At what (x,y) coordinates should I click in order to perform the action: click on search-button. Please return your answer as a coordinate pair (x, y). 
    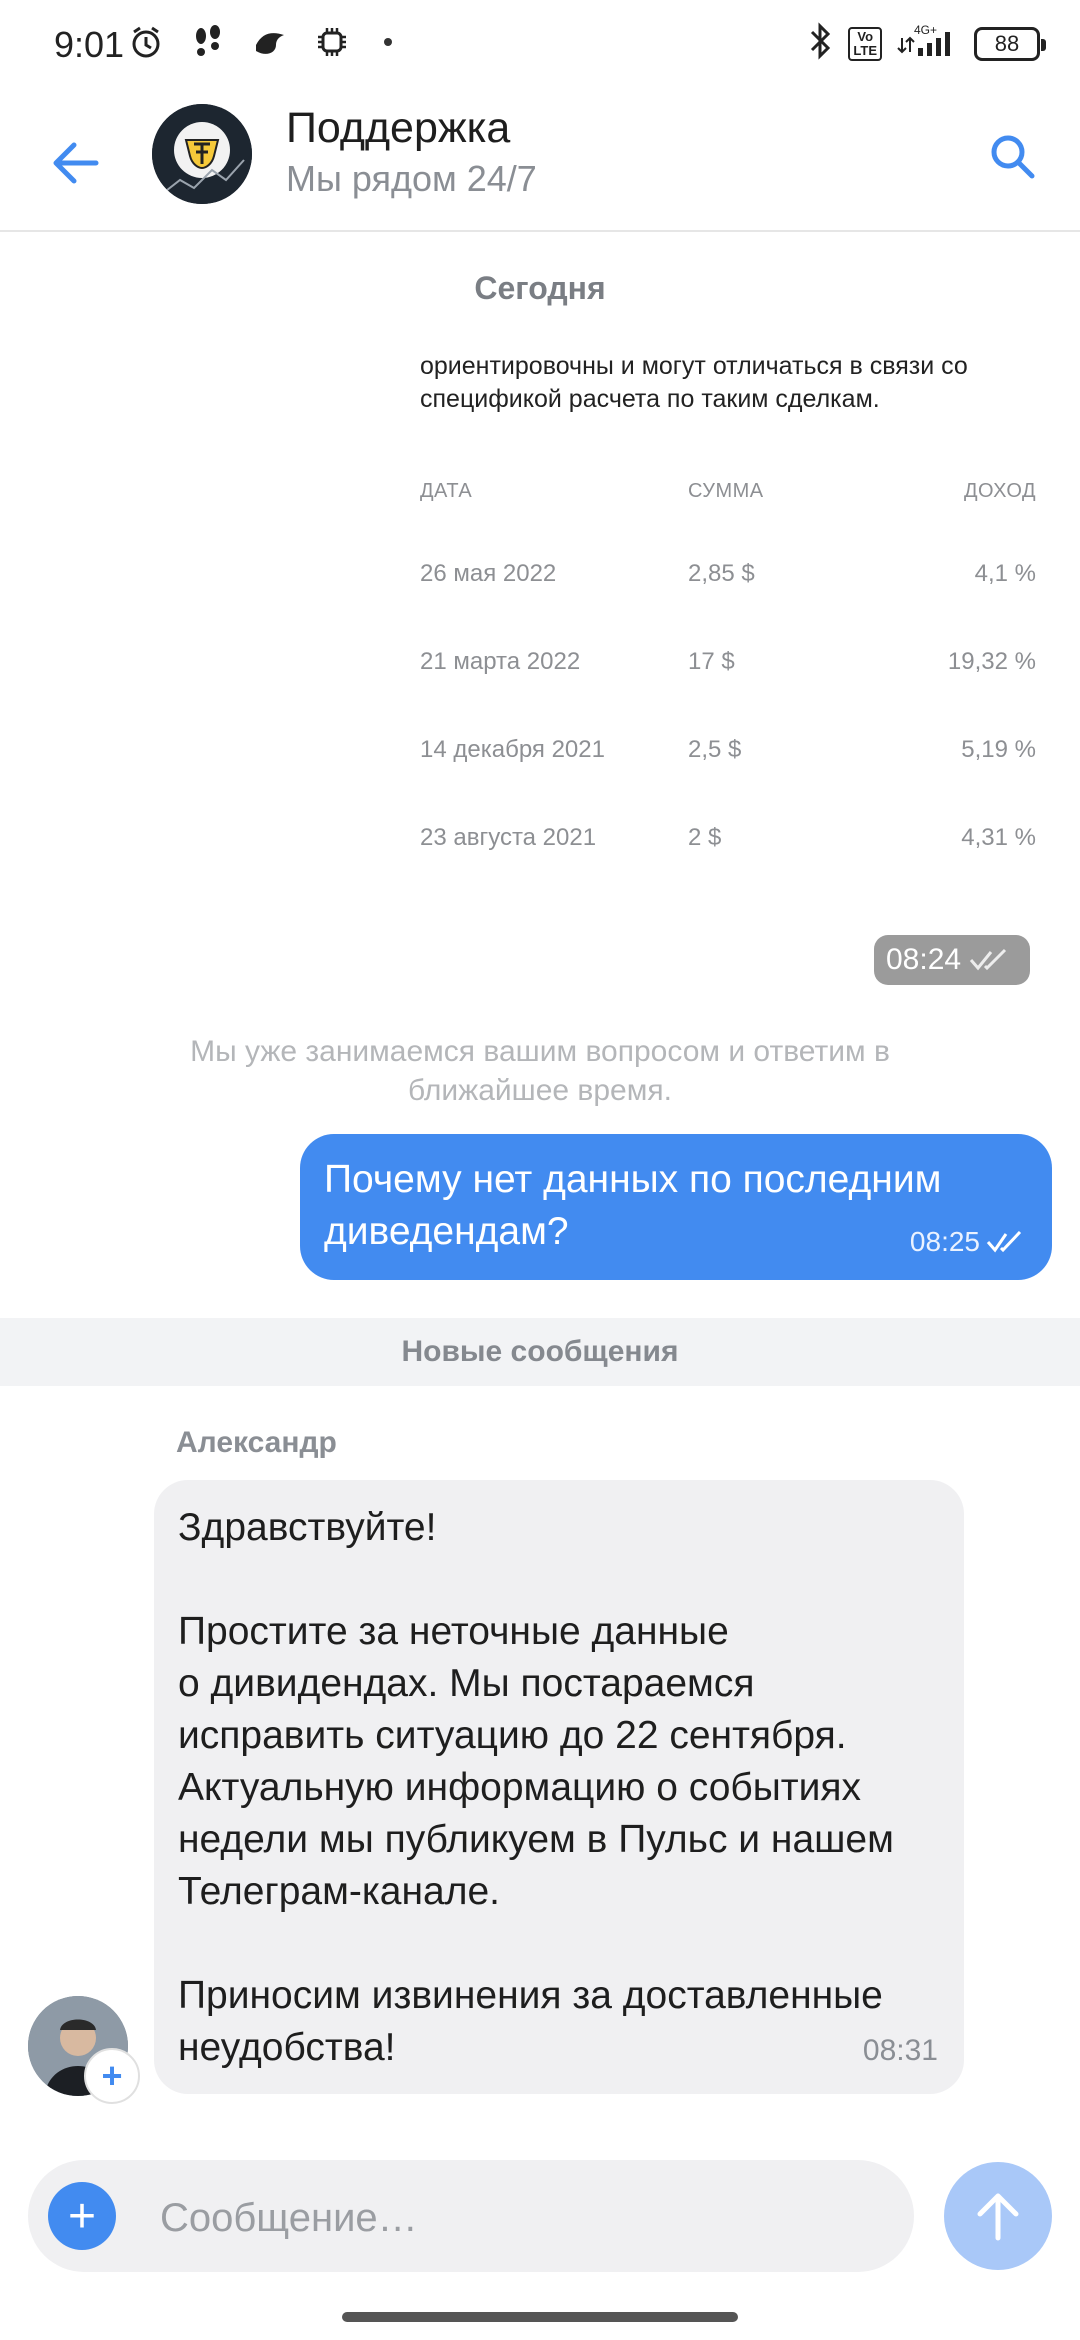
    Looking at the image, I should click on (1012, 156).